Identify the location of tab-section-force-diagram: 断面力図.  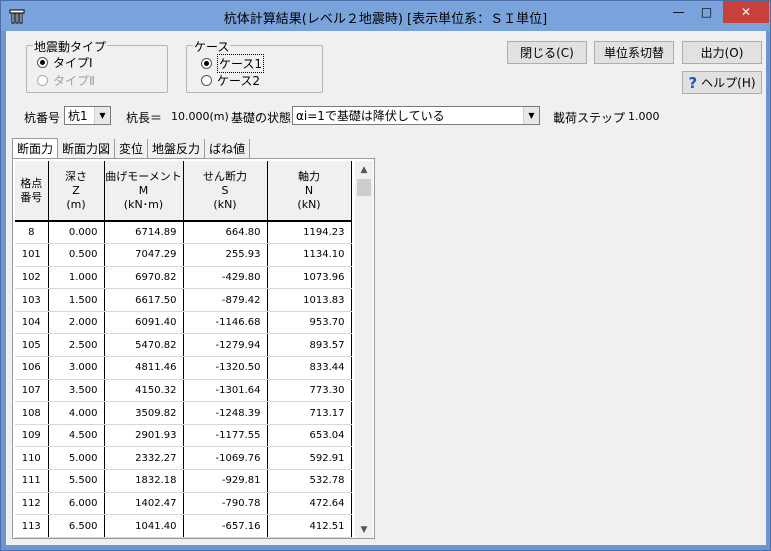
(87, 148).